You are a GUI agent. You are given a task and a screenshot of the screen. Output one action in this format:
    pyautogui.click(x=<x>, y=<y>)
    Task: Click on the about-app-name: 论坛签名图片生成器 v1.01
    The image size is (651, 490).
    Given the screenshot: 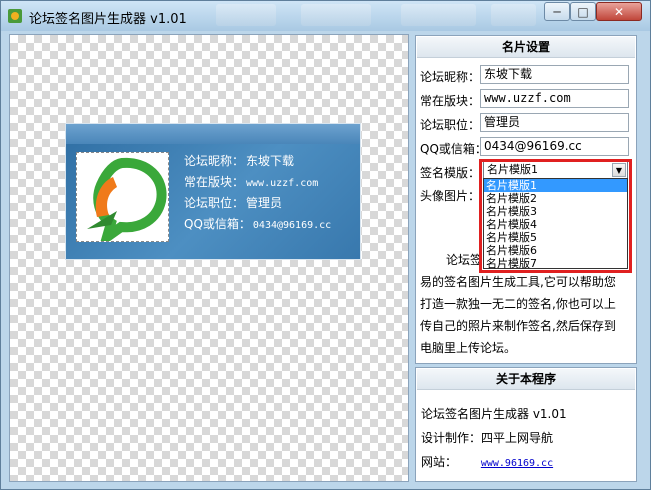 What is the action you would take?
    pyautogui.click(x=494, y=414)
    